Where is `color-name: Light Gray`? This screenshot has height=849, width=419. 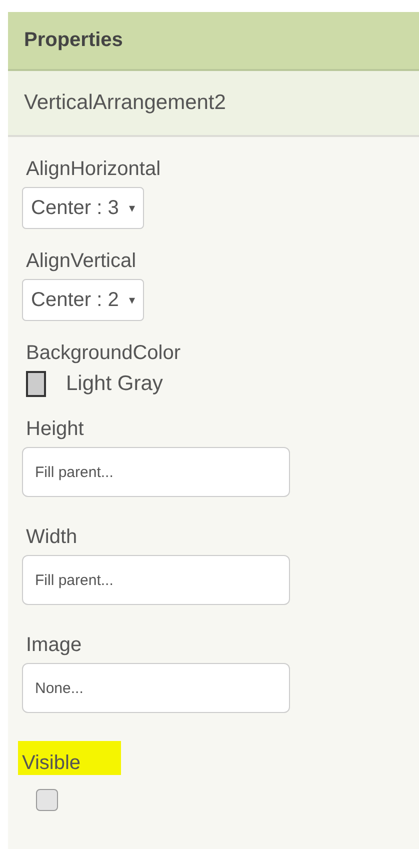 color-name: Light Gray is located at coordinates (114, 384).